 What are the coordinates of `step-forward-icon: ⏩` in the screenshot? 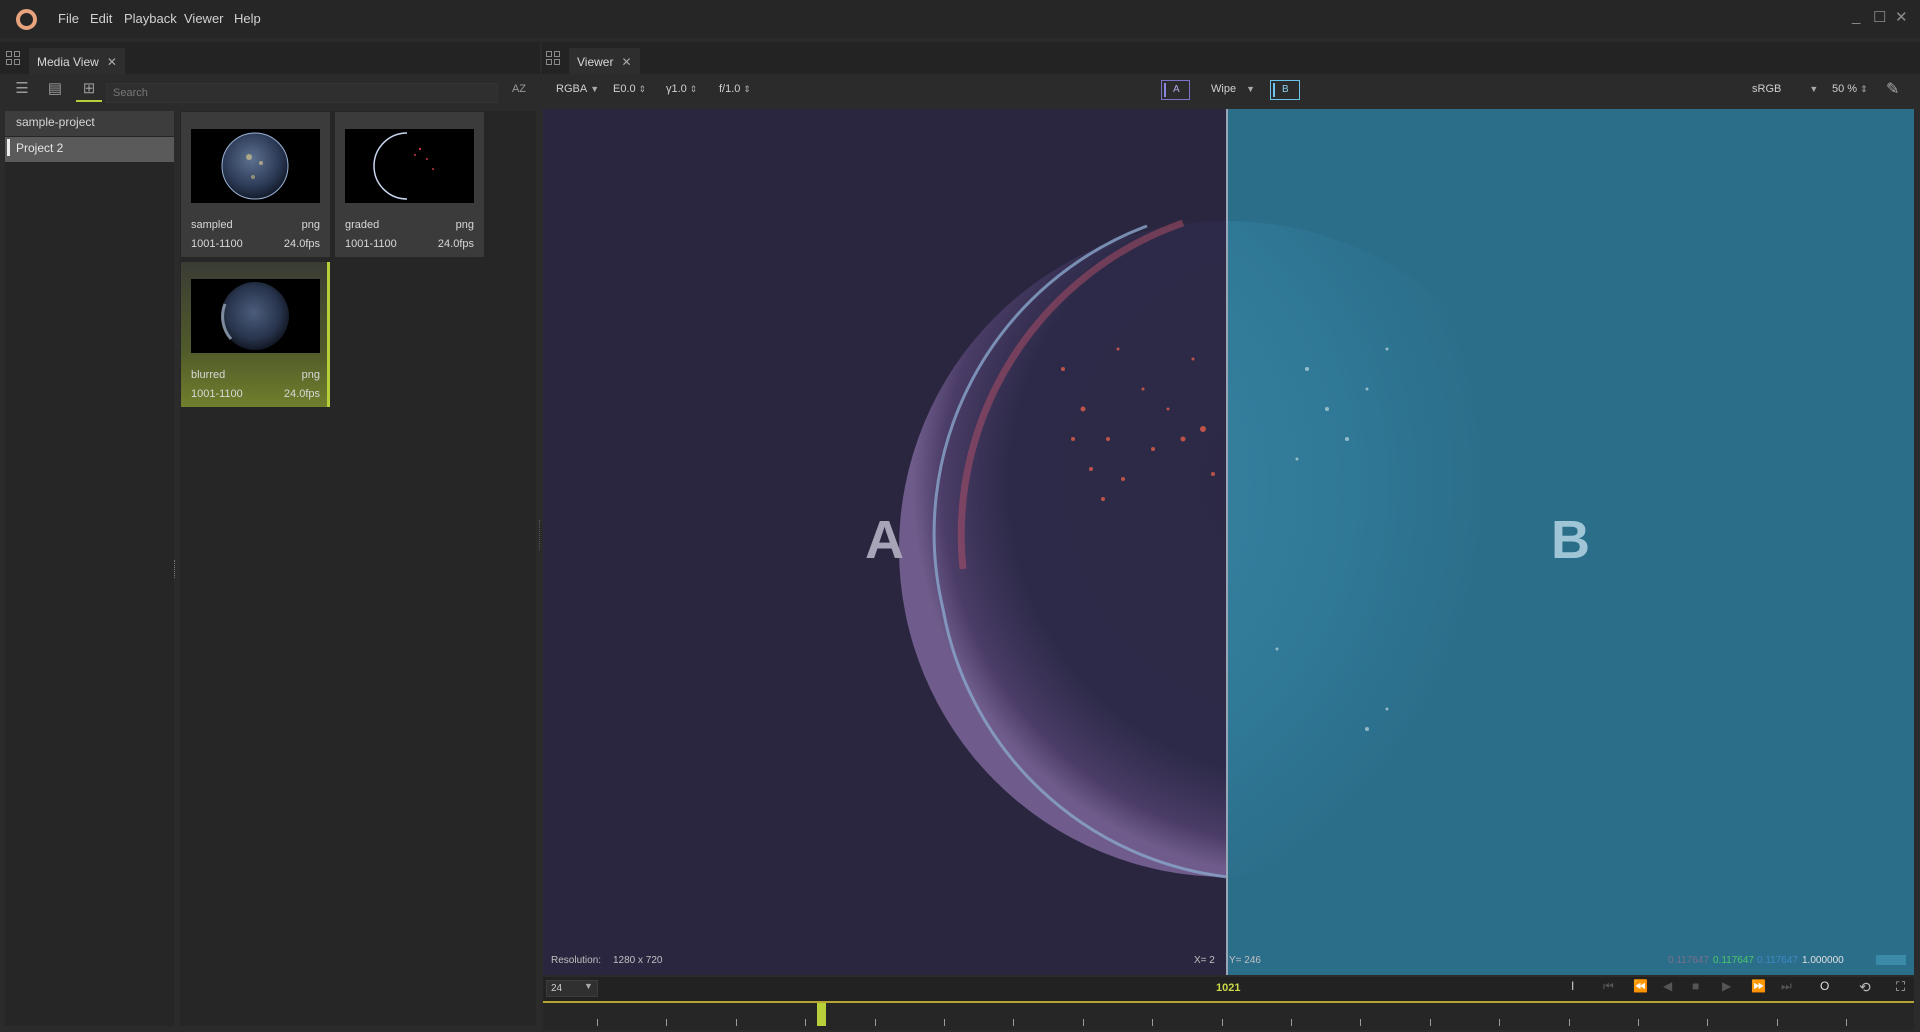 It's located at (1758, 986).